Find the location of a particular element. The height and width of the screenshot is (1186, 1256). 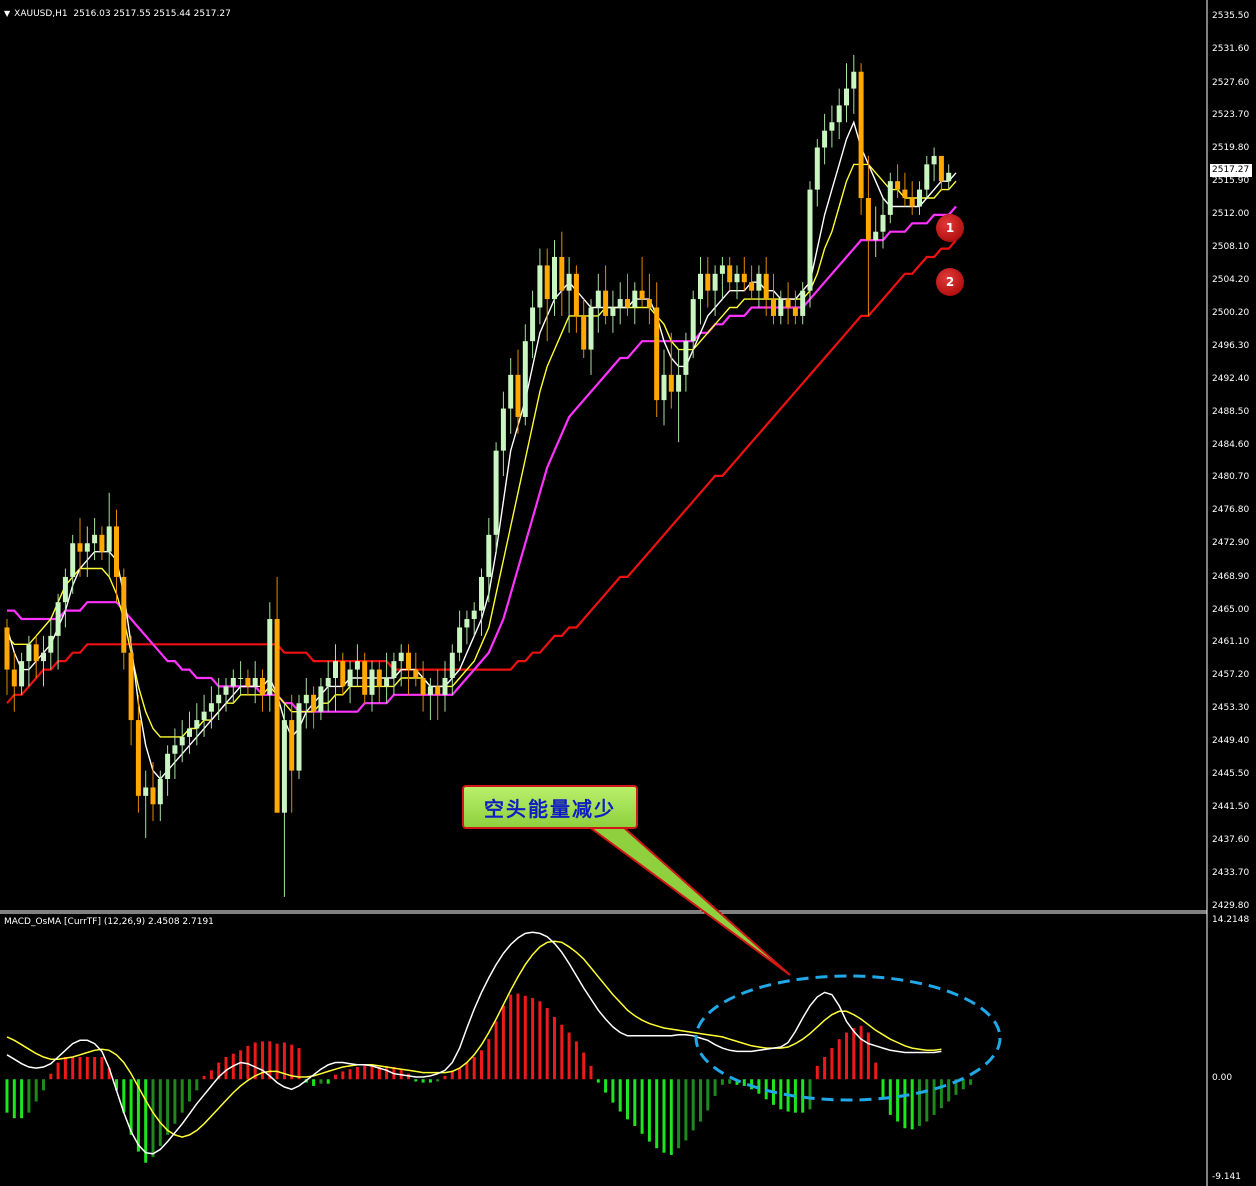

price-tick: 2519.80 is located at coordinates (1231, 148).